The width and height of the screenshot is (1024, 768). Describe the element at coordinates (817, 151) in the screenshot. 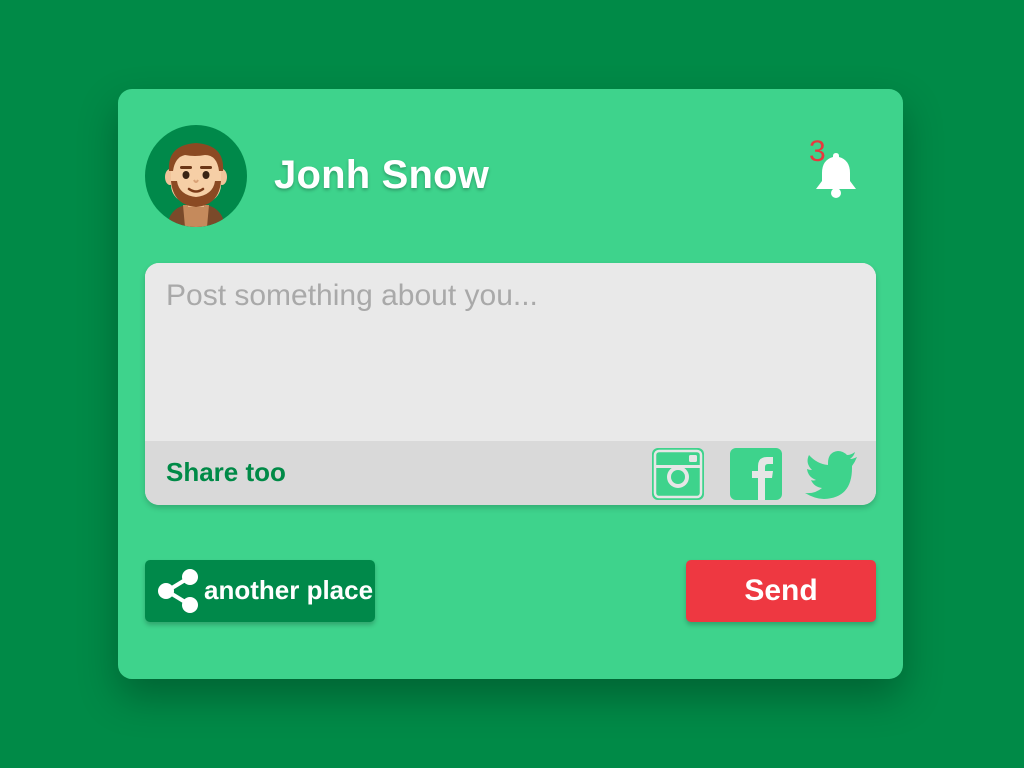

I see `notification-count-badge: 3` at that location.